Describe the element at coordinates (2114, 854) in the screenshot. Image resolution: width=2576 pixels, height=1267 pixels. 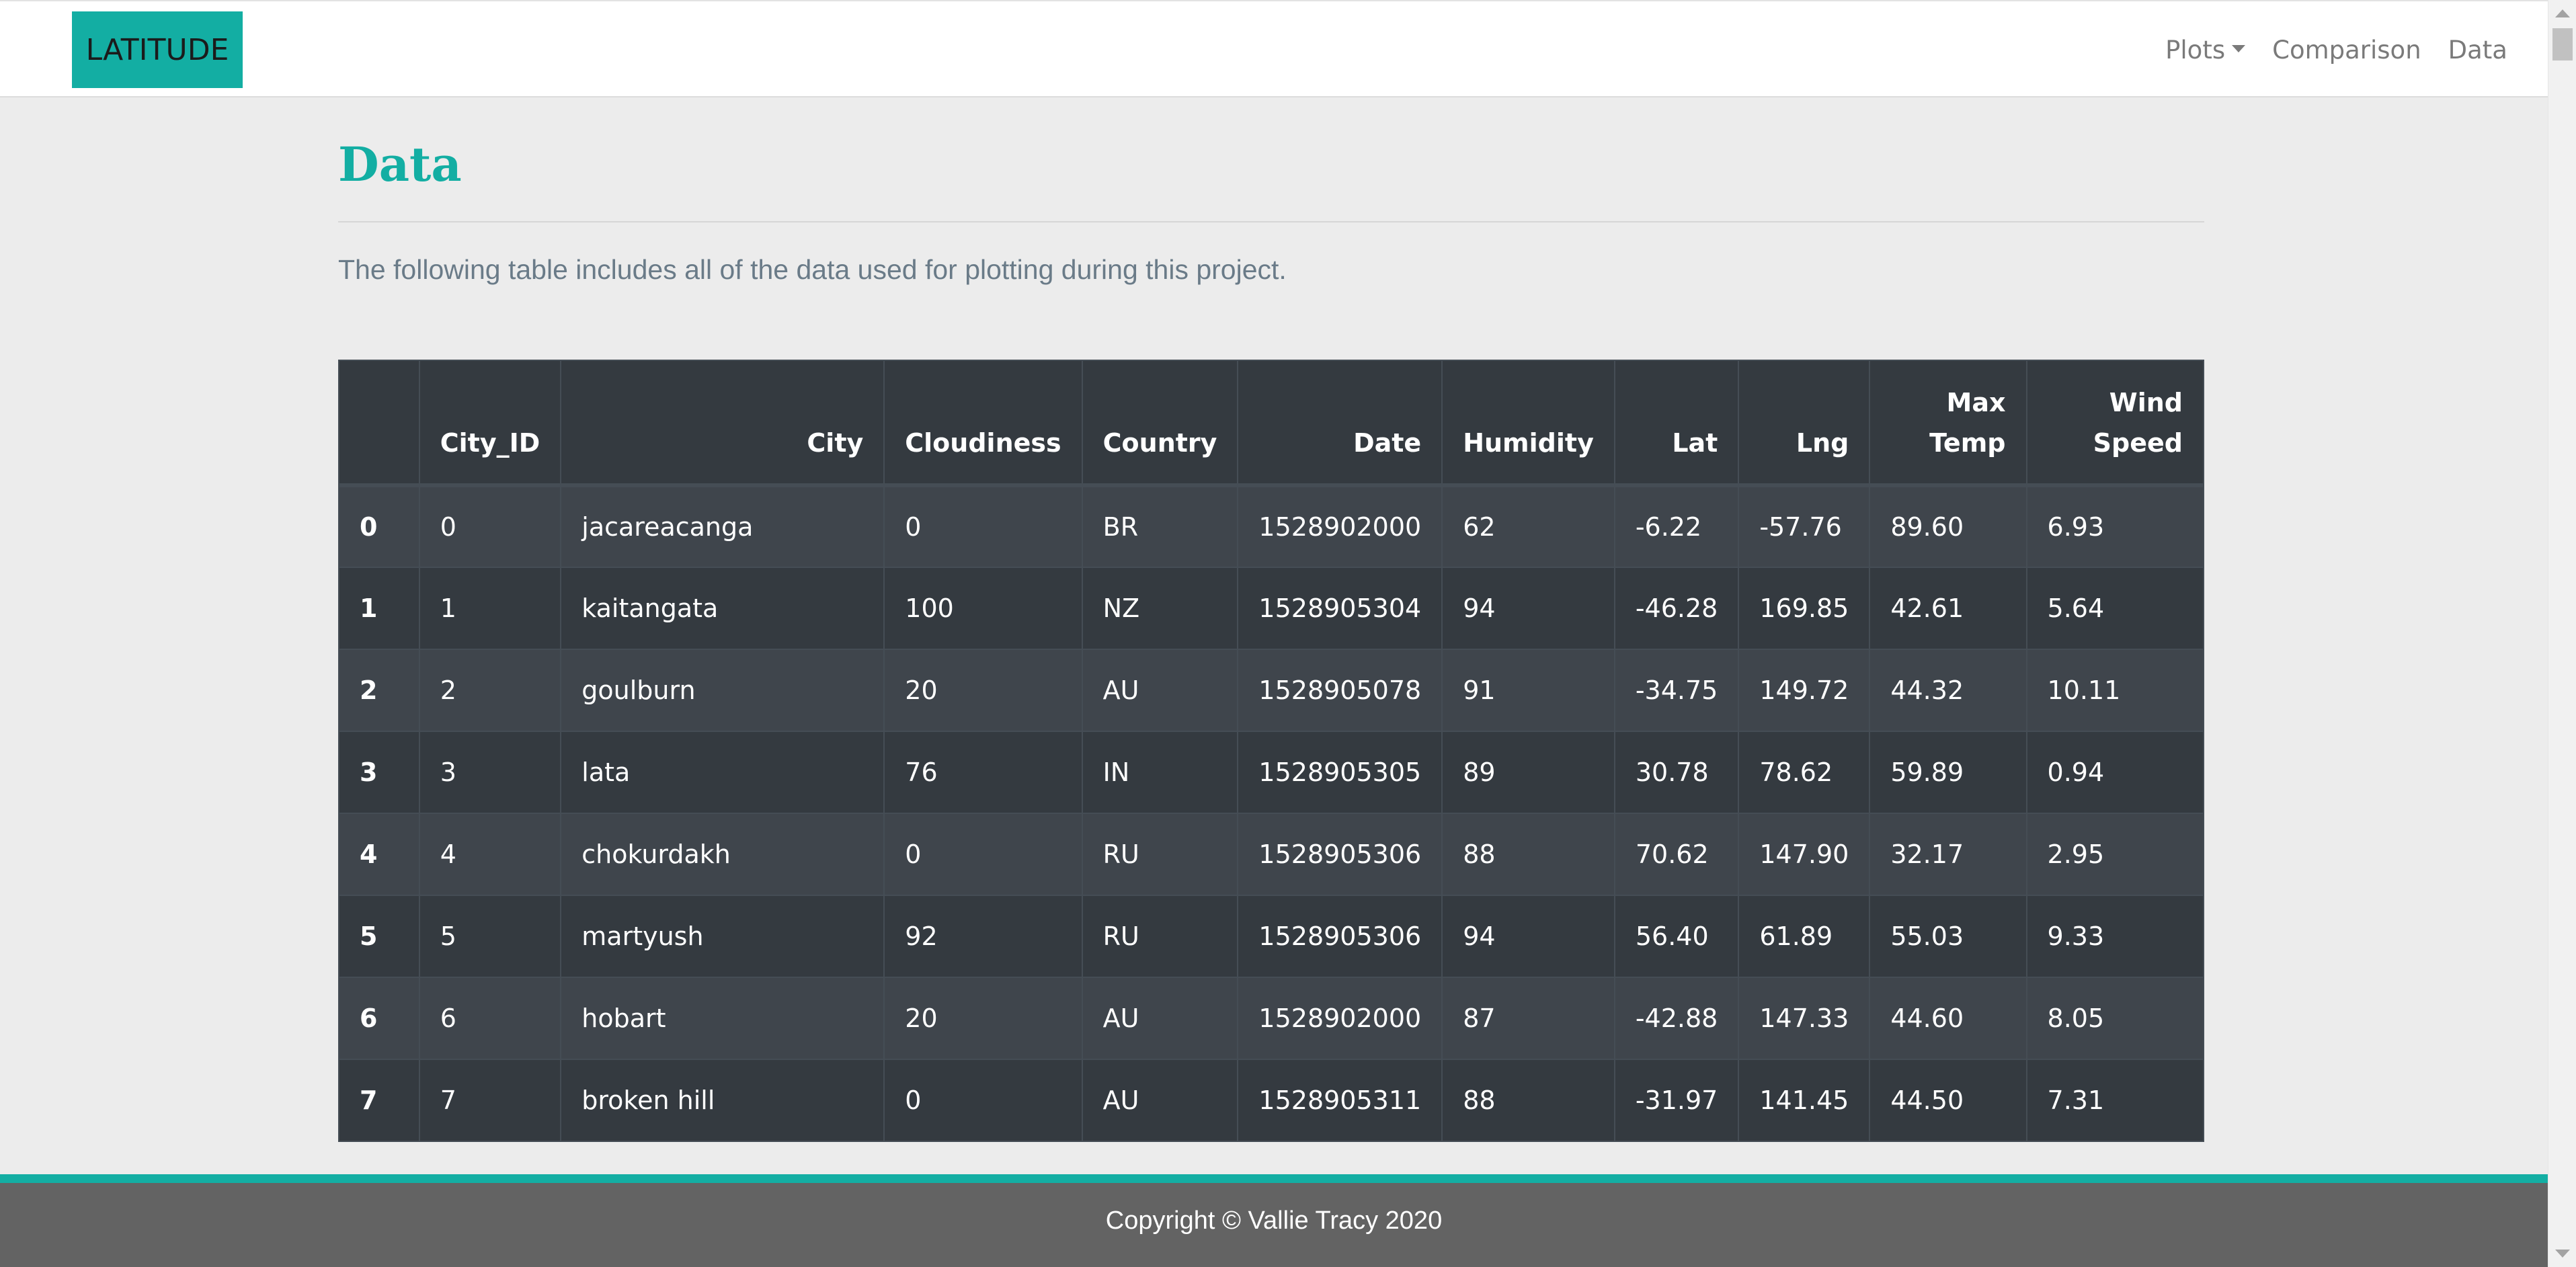
I see `wind-speed-cell: 2.95` at that location.